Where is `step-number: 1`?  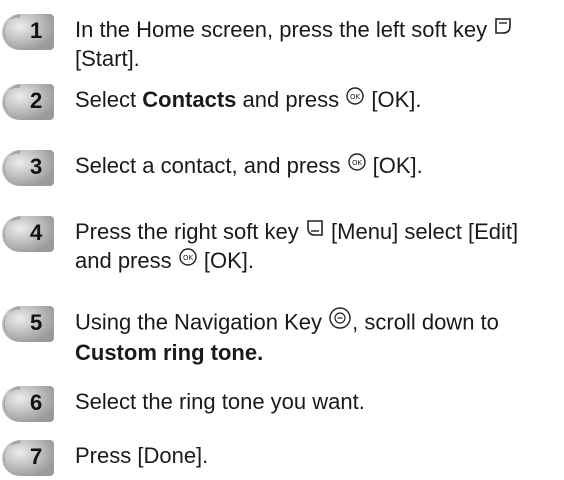 step-number: 1 is located at coordinates (36, 30).